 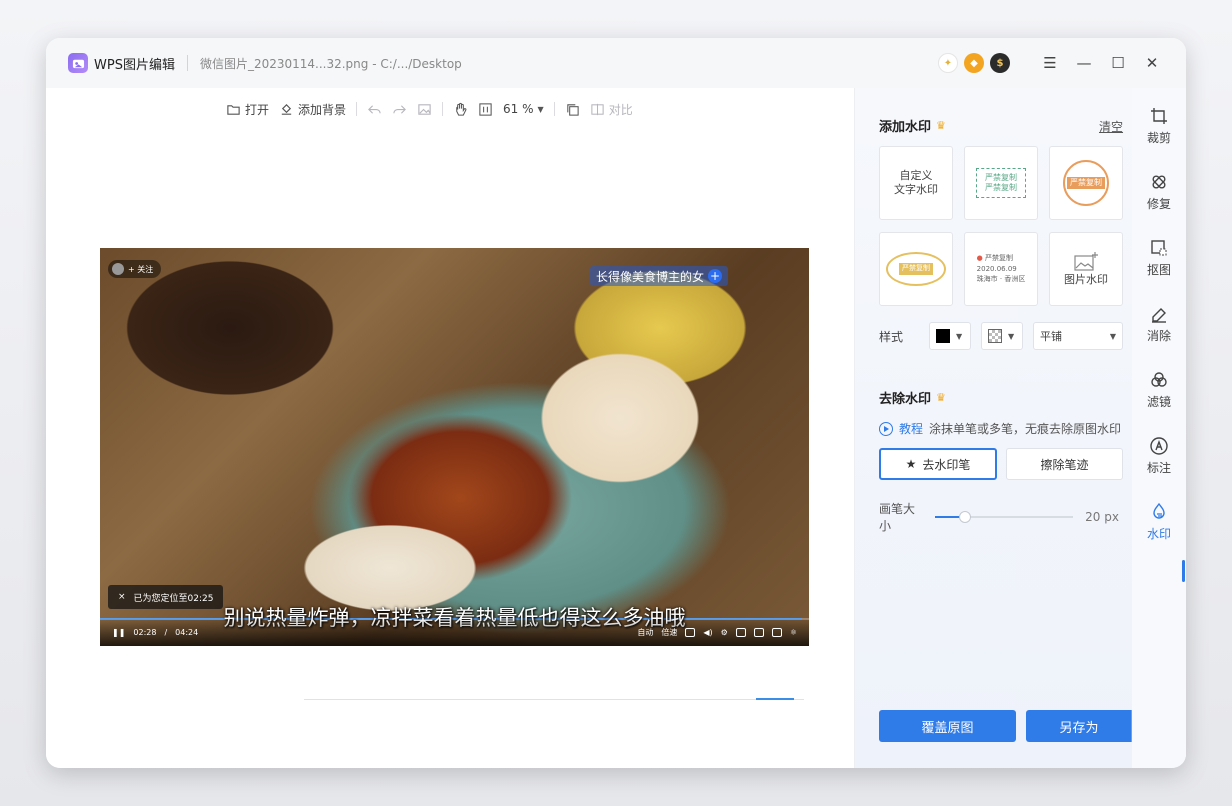 What do you see at coordinates (1159, 258) in the screenshot?
I see `rail-item-cutout: 抠图` at bounding box center [1159, 258].